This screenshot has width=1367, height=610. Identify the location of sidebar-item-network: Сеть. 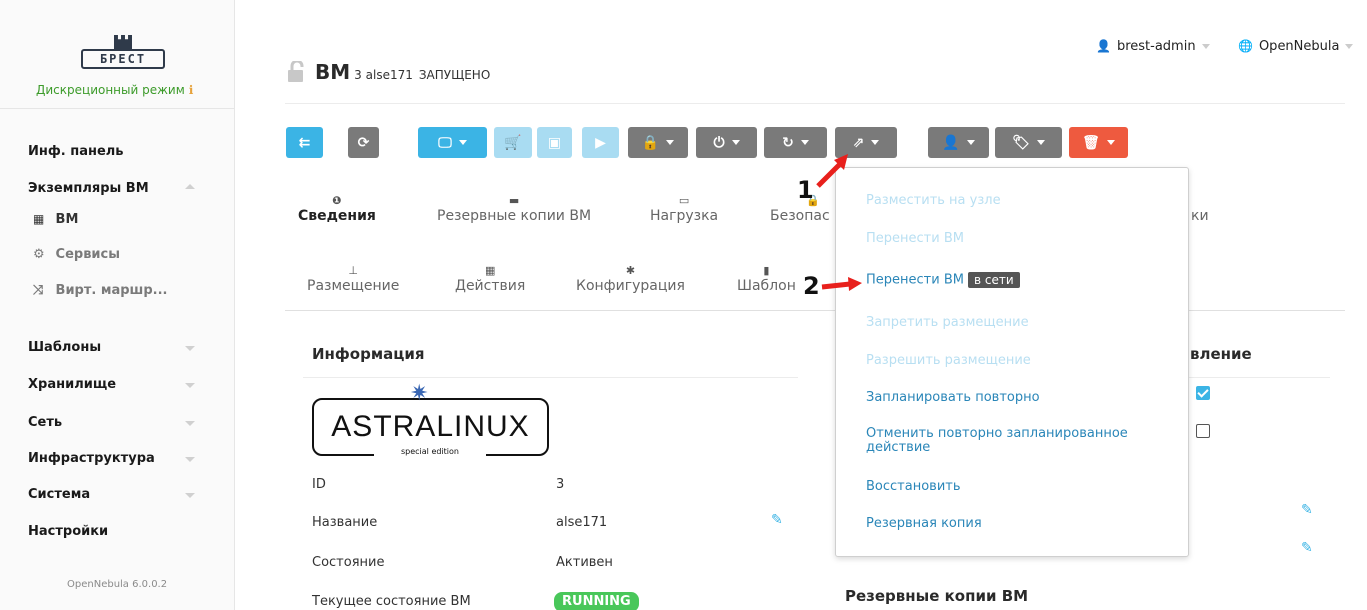
(45, 422).